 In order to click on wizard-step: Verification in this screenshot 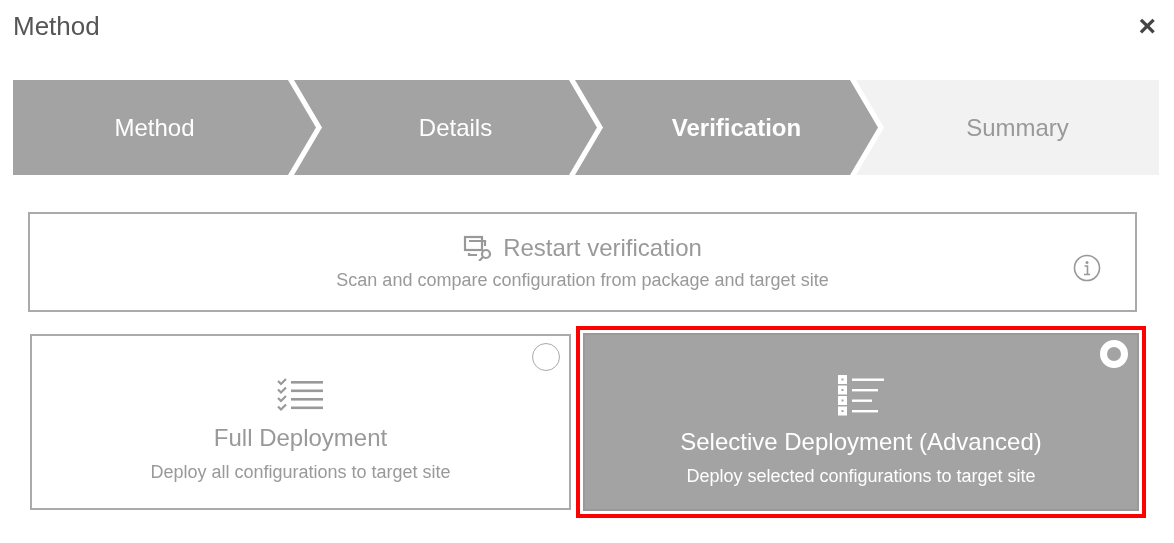, I will do `click(726, 127)`.